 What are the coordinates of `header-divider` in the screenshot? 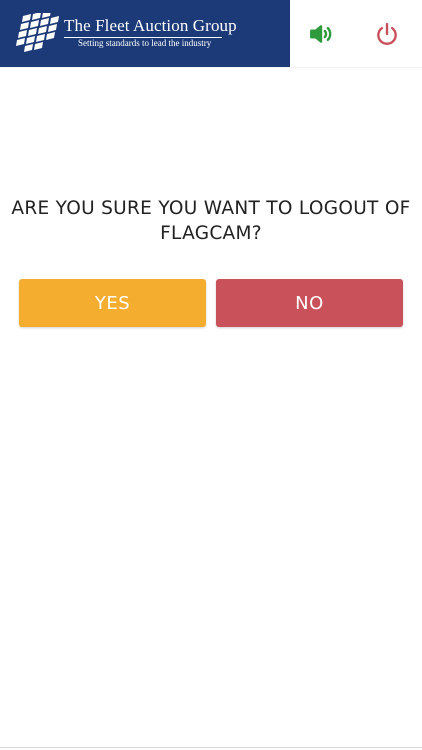 It's located at (211, 67).